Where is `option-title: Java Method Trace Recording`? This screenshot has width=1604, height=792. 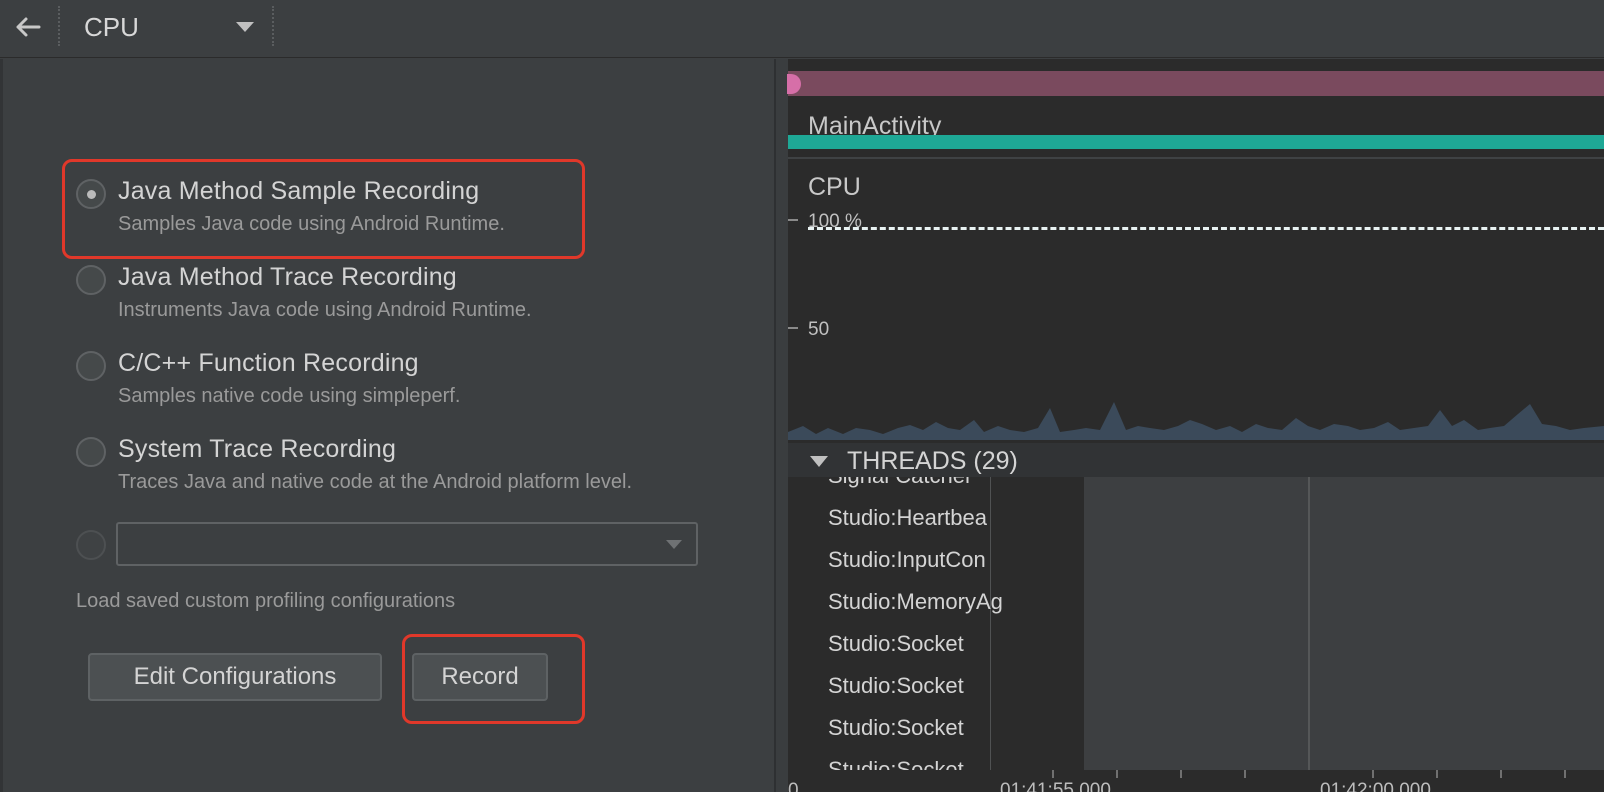 option-title: Java Method Trace Recording is located at coordinates (287, 277).